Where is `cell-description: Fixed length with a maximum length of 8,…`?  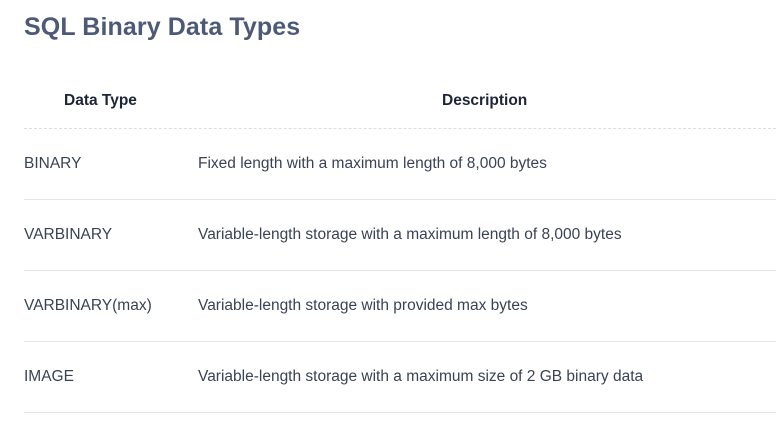
cell-description: Fixed length with a maximum length of 8,… is located at coordinates (372, 163).